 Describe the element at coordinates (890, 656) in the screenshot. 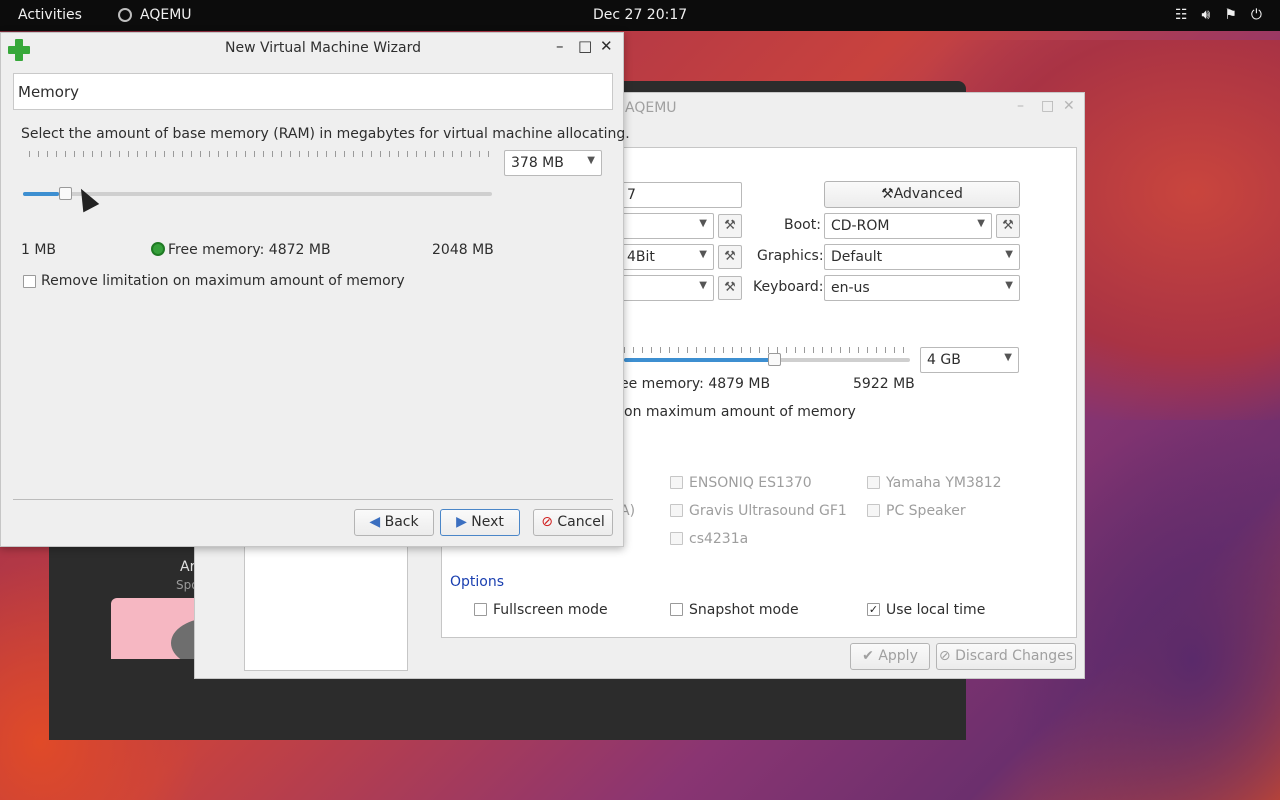

I see `apply-button: ✔ Apply` at that location.